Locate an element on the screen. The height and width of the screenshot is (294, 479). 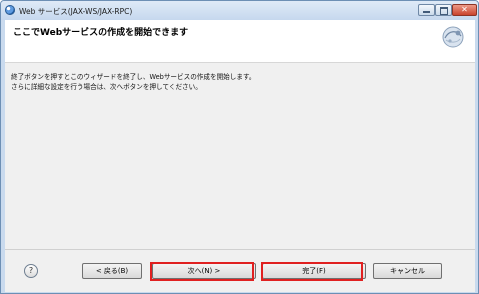
description-line: 終了ボタンを押すとこのウィザードを終了し、Webサービスの作成を開始します。 is located at coordinates (133, 77).